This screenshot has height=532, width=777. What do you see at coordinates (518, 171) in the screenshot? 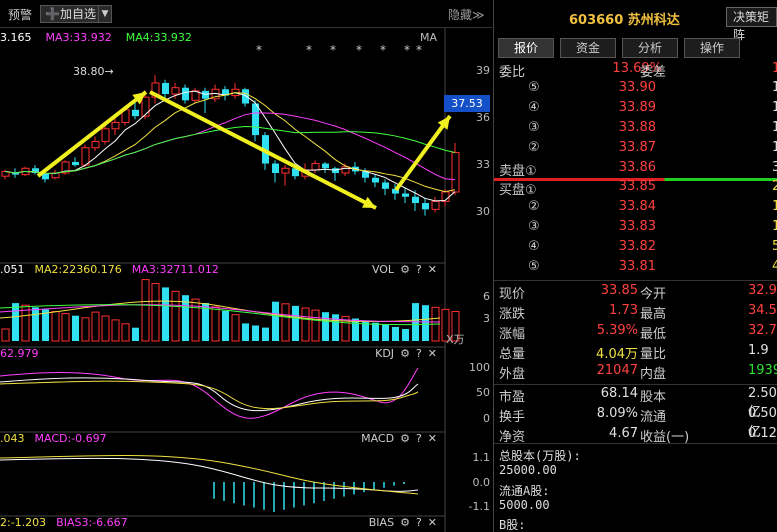
I see `quote-cell: 卖盘①` at bounding box center [518, 171].